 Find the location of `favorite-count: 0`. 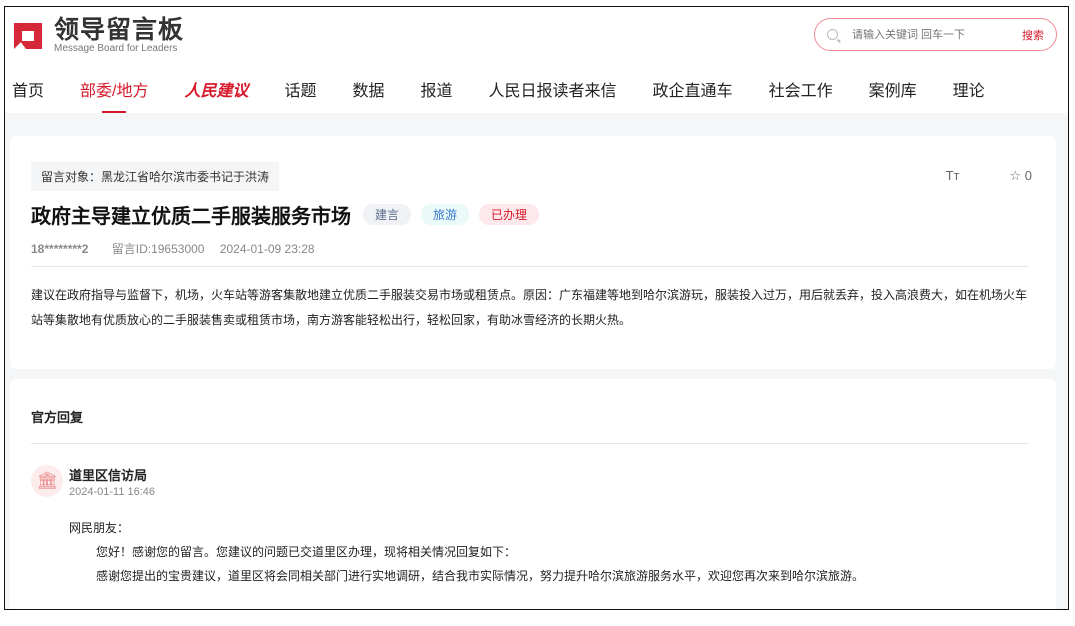

favorite-count: 0 is located at coordinates (1028, 175).